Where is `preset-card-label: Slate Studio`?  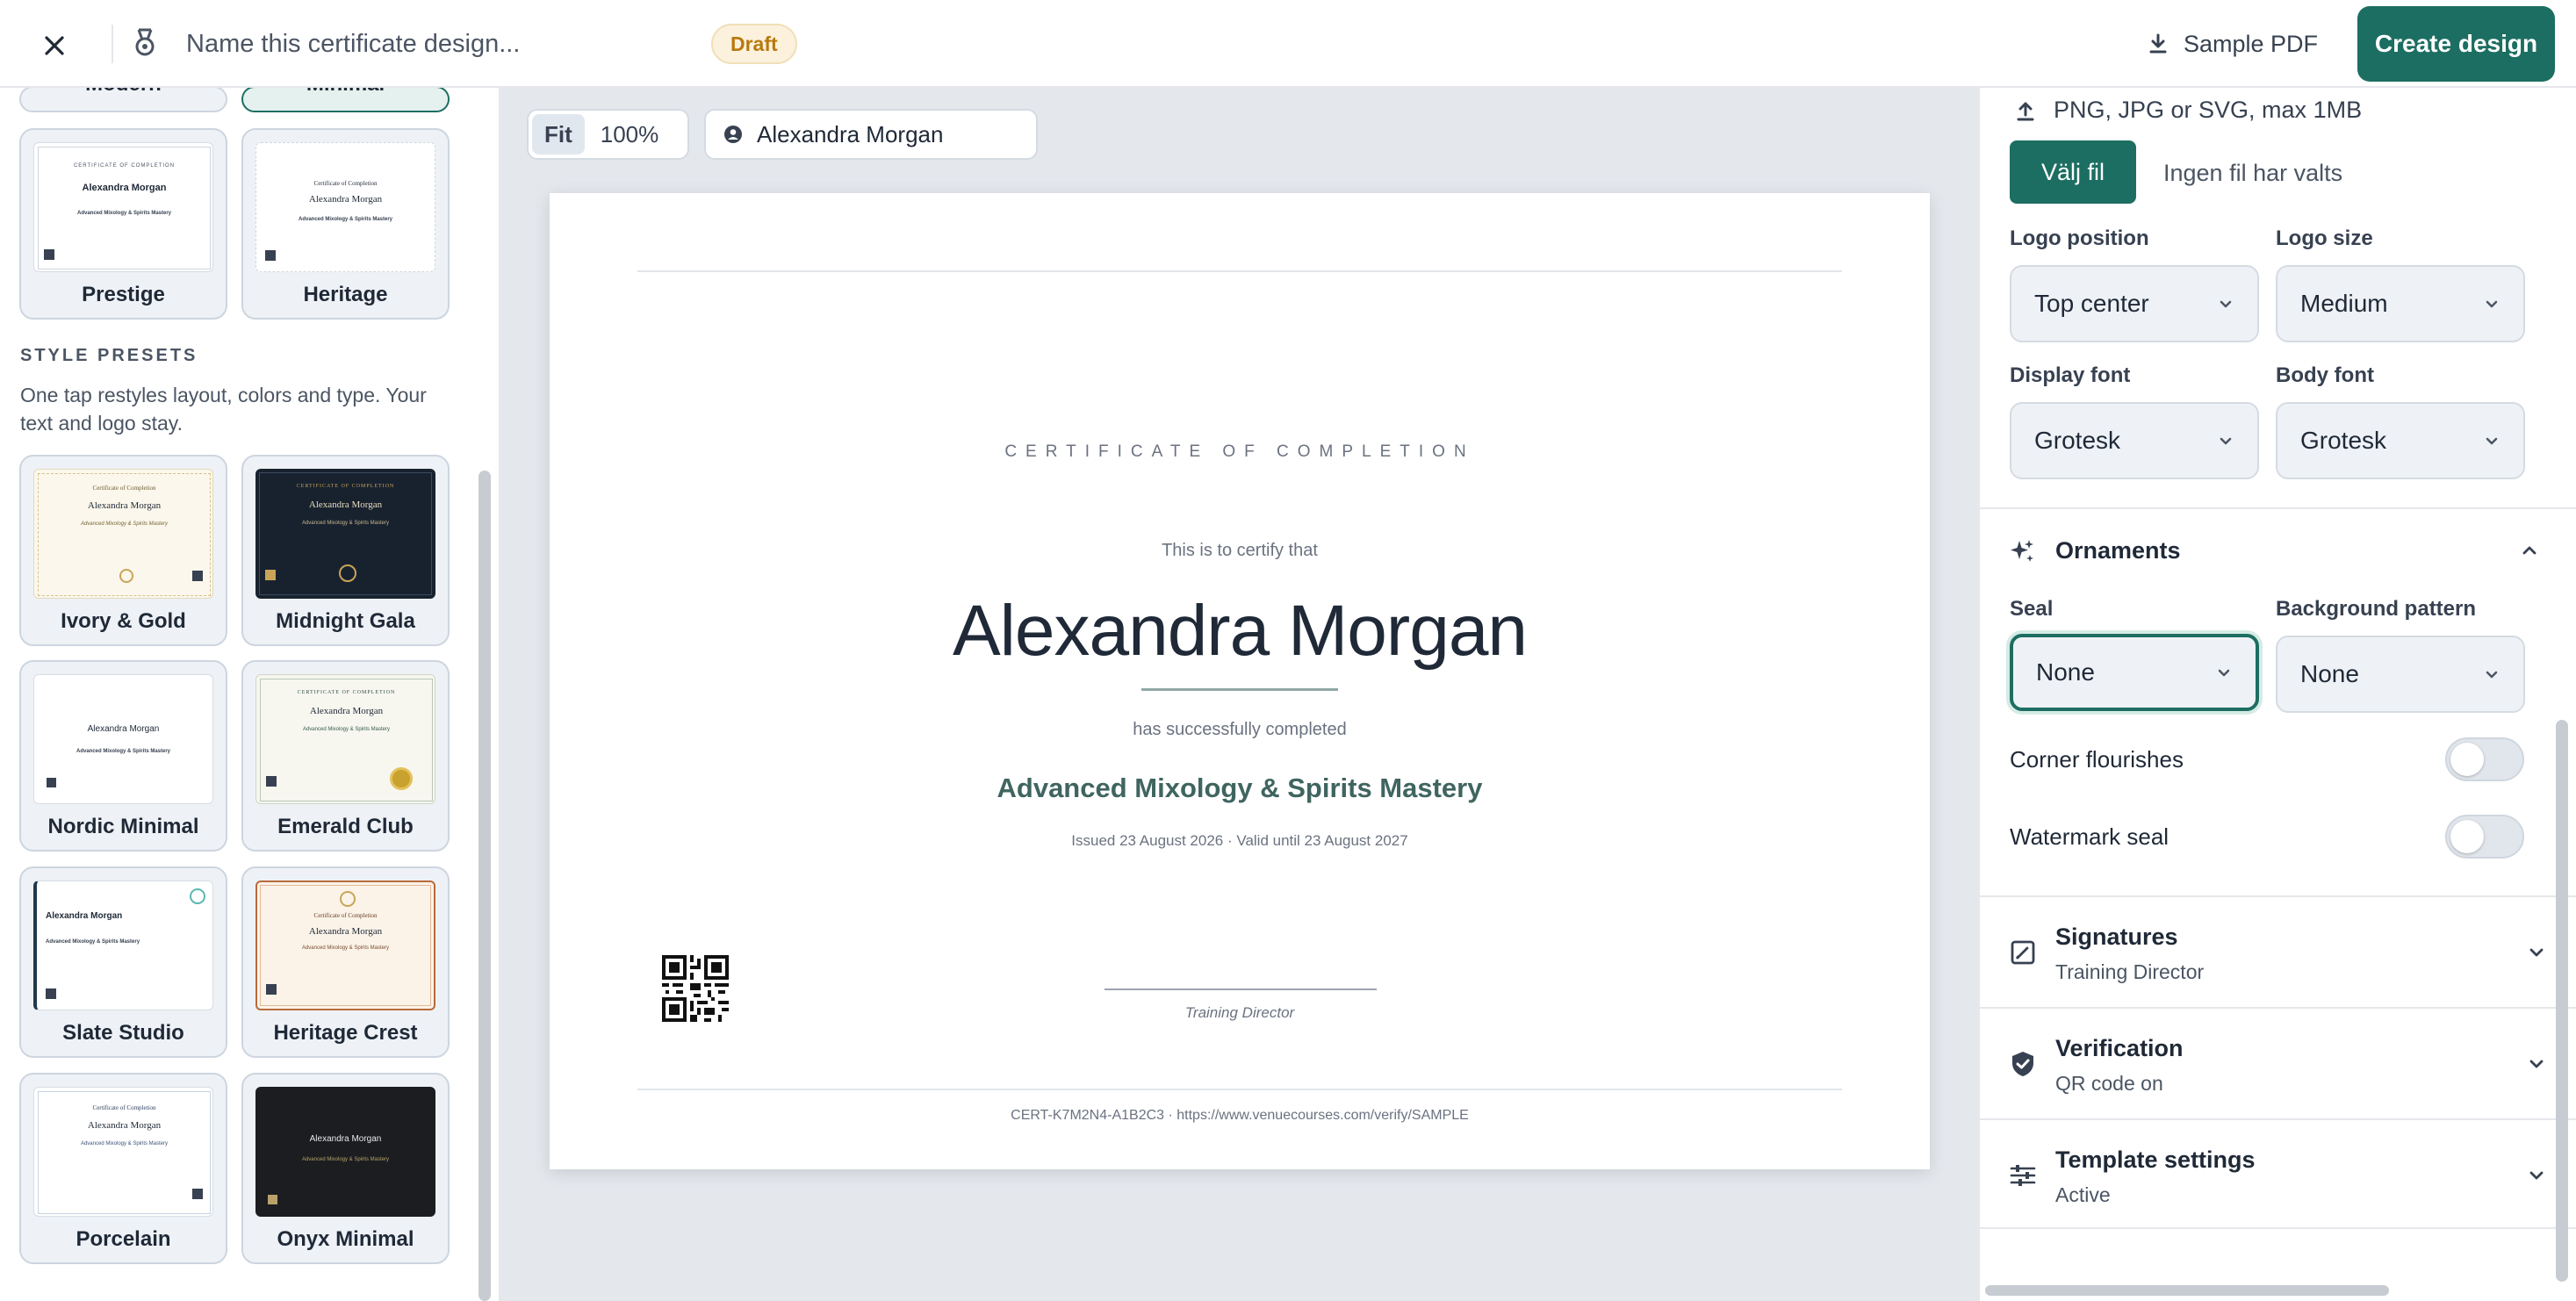 preset-card-label: Slate Studio is located at coordinates (123, 1033).